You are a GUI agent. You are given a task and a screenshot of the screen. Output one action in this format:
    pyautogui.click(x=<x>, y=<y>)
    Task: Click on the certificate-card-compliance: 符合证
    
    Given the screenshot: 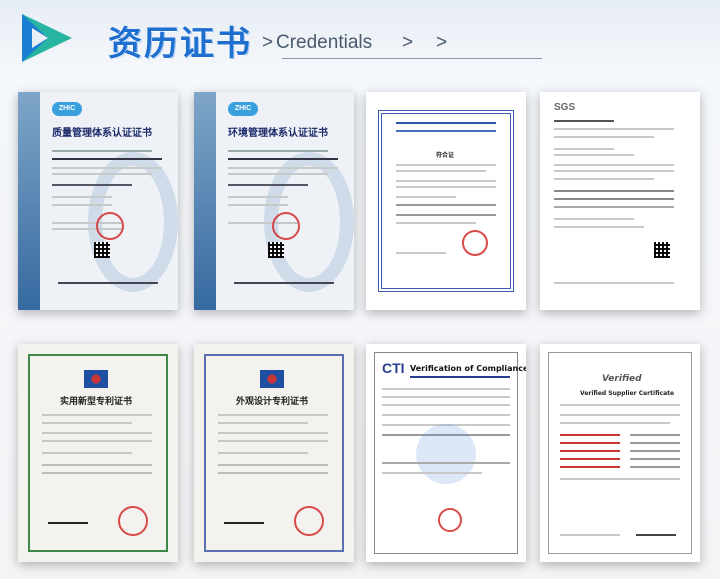 What is the action you would take?
    pyautogui.click(x=446, y=201)
    